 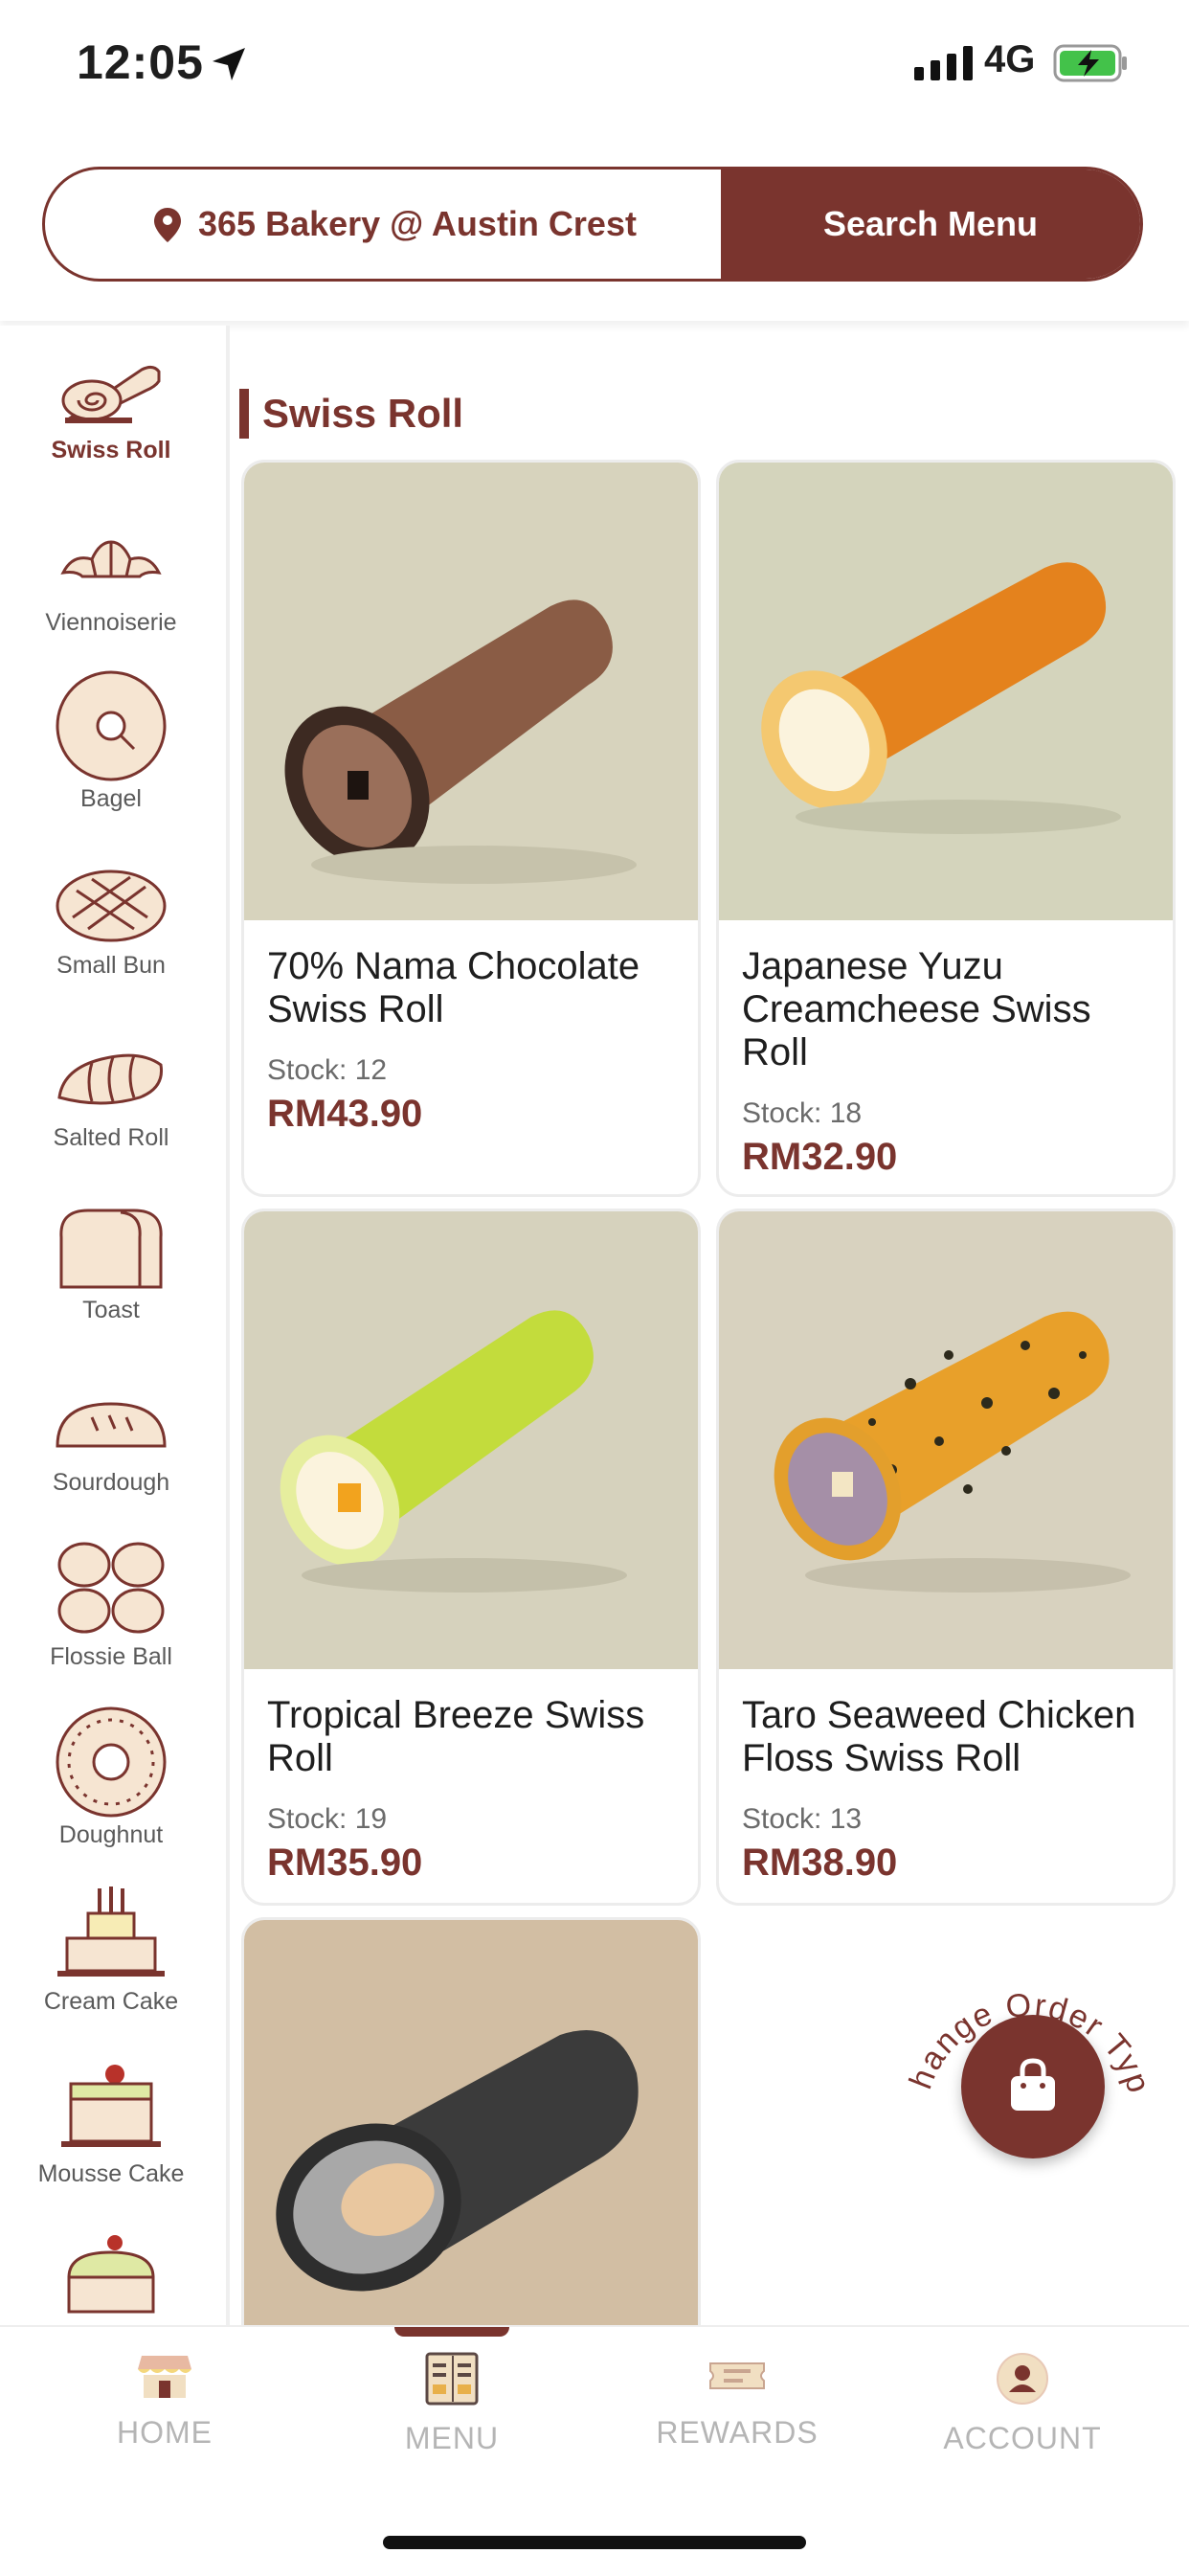 I want to click on category-label: Sourdough, so click(x=111, y=1482).